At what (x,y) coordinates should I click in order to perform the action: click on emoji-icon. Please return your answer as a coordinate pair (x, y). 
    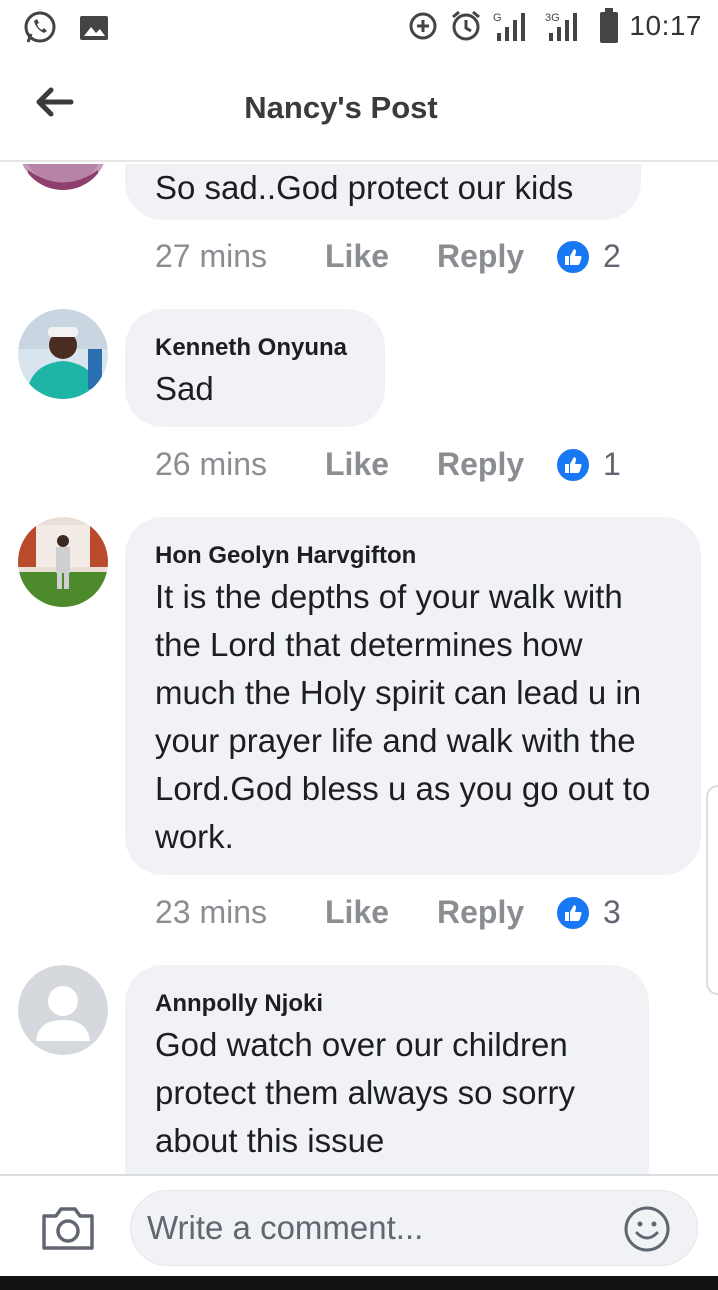
    Looking at the image, I should click on (647, 1229).